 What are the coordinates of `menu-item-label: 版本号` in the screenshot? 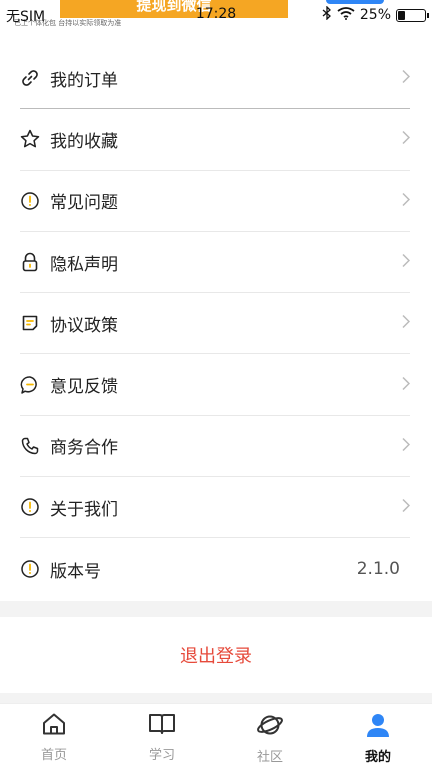 It's located at (75, 571).